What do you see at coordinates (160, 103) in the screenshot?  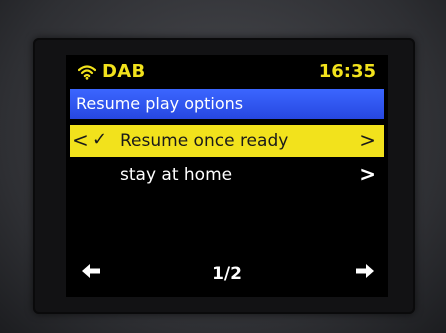 I see `menu-title: Resume play options` at bounding box center [160, 103].